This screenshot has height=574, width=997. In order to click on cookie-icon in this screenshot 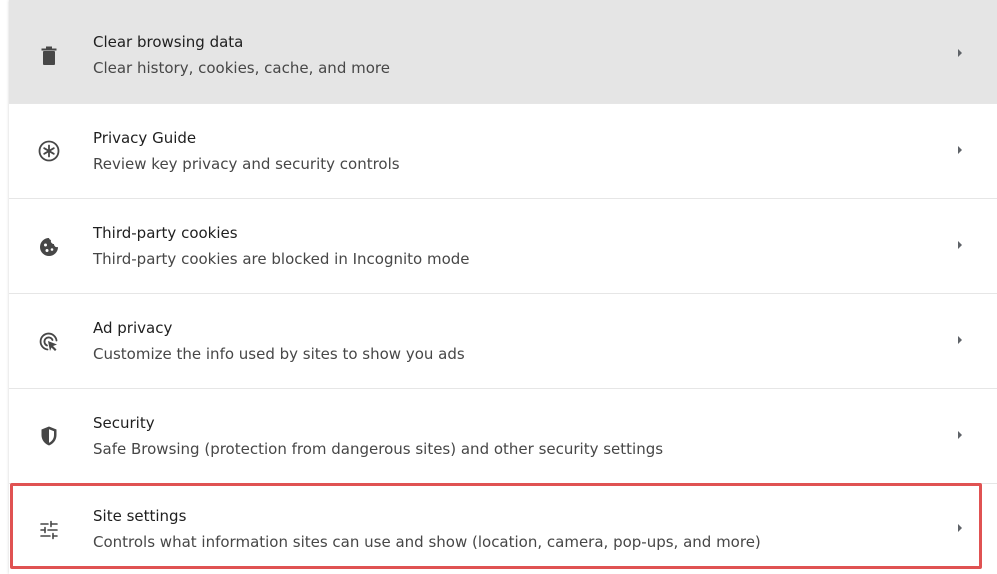, I will do `click(49, 247)`.